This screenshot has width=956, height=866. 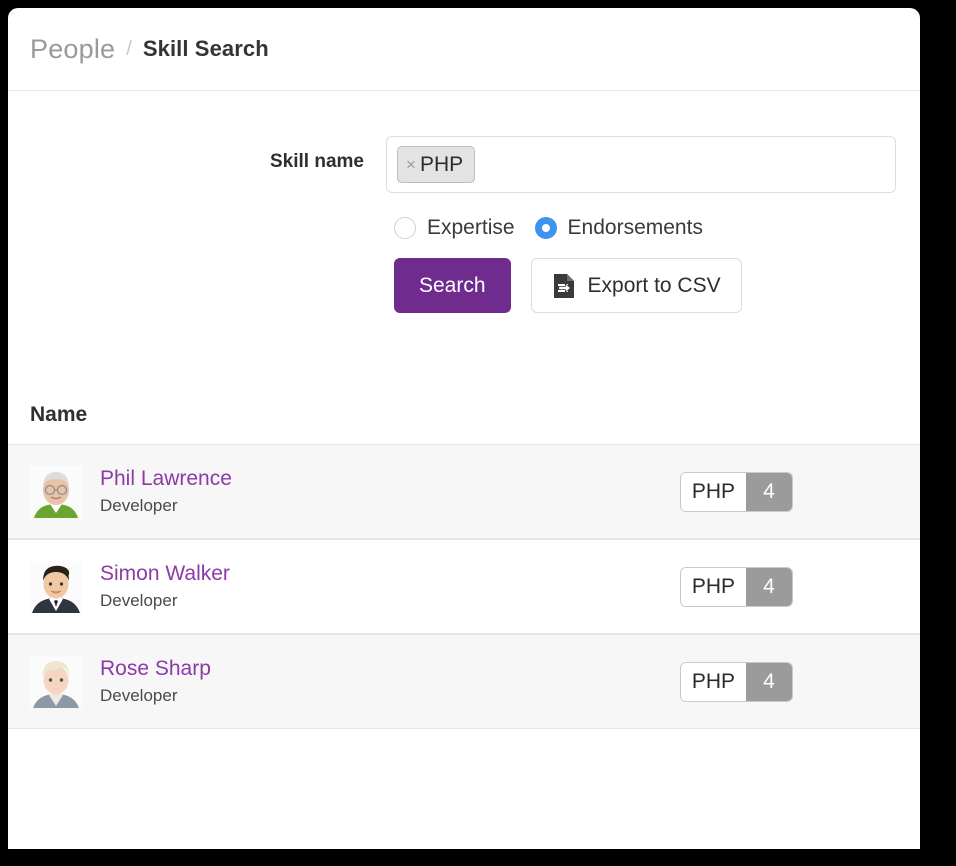 What do you see at coordinates (635, 227) in the screenshot?
I see `radio-label-endorsements: Endorsements` at bounding box center [635, 227].